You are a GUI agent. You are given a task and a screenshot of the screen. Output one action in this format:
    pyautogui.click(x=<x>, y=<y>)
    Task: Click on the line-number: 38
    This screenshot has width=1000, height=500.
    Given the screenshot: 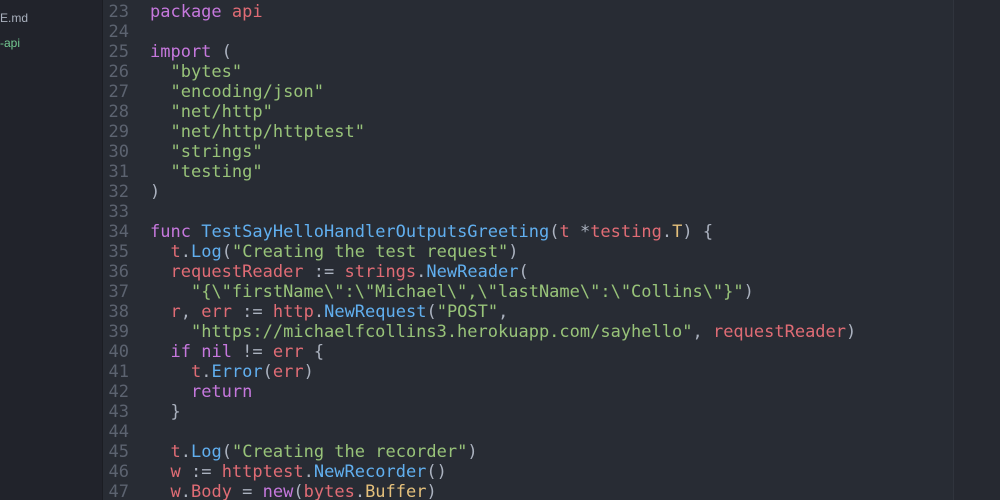 What is the action you would take?
    pyautogui.click(x=118, y=312)
    